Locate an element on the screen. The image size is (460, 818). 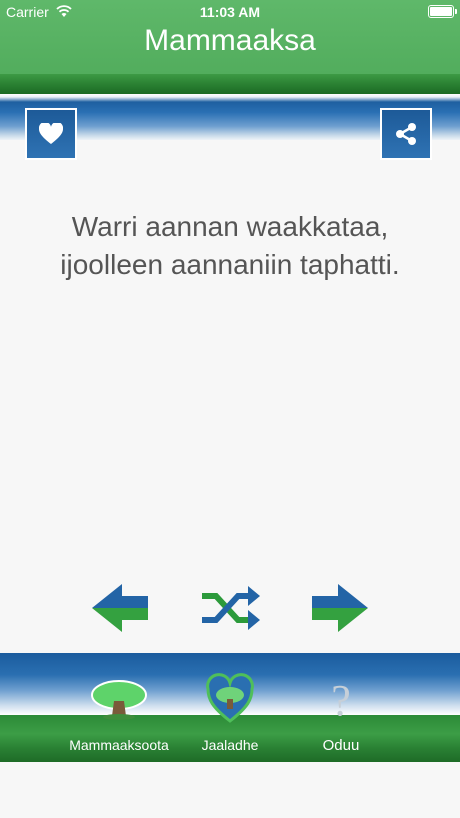
header-banner-green is located at coordinates (230, 84).